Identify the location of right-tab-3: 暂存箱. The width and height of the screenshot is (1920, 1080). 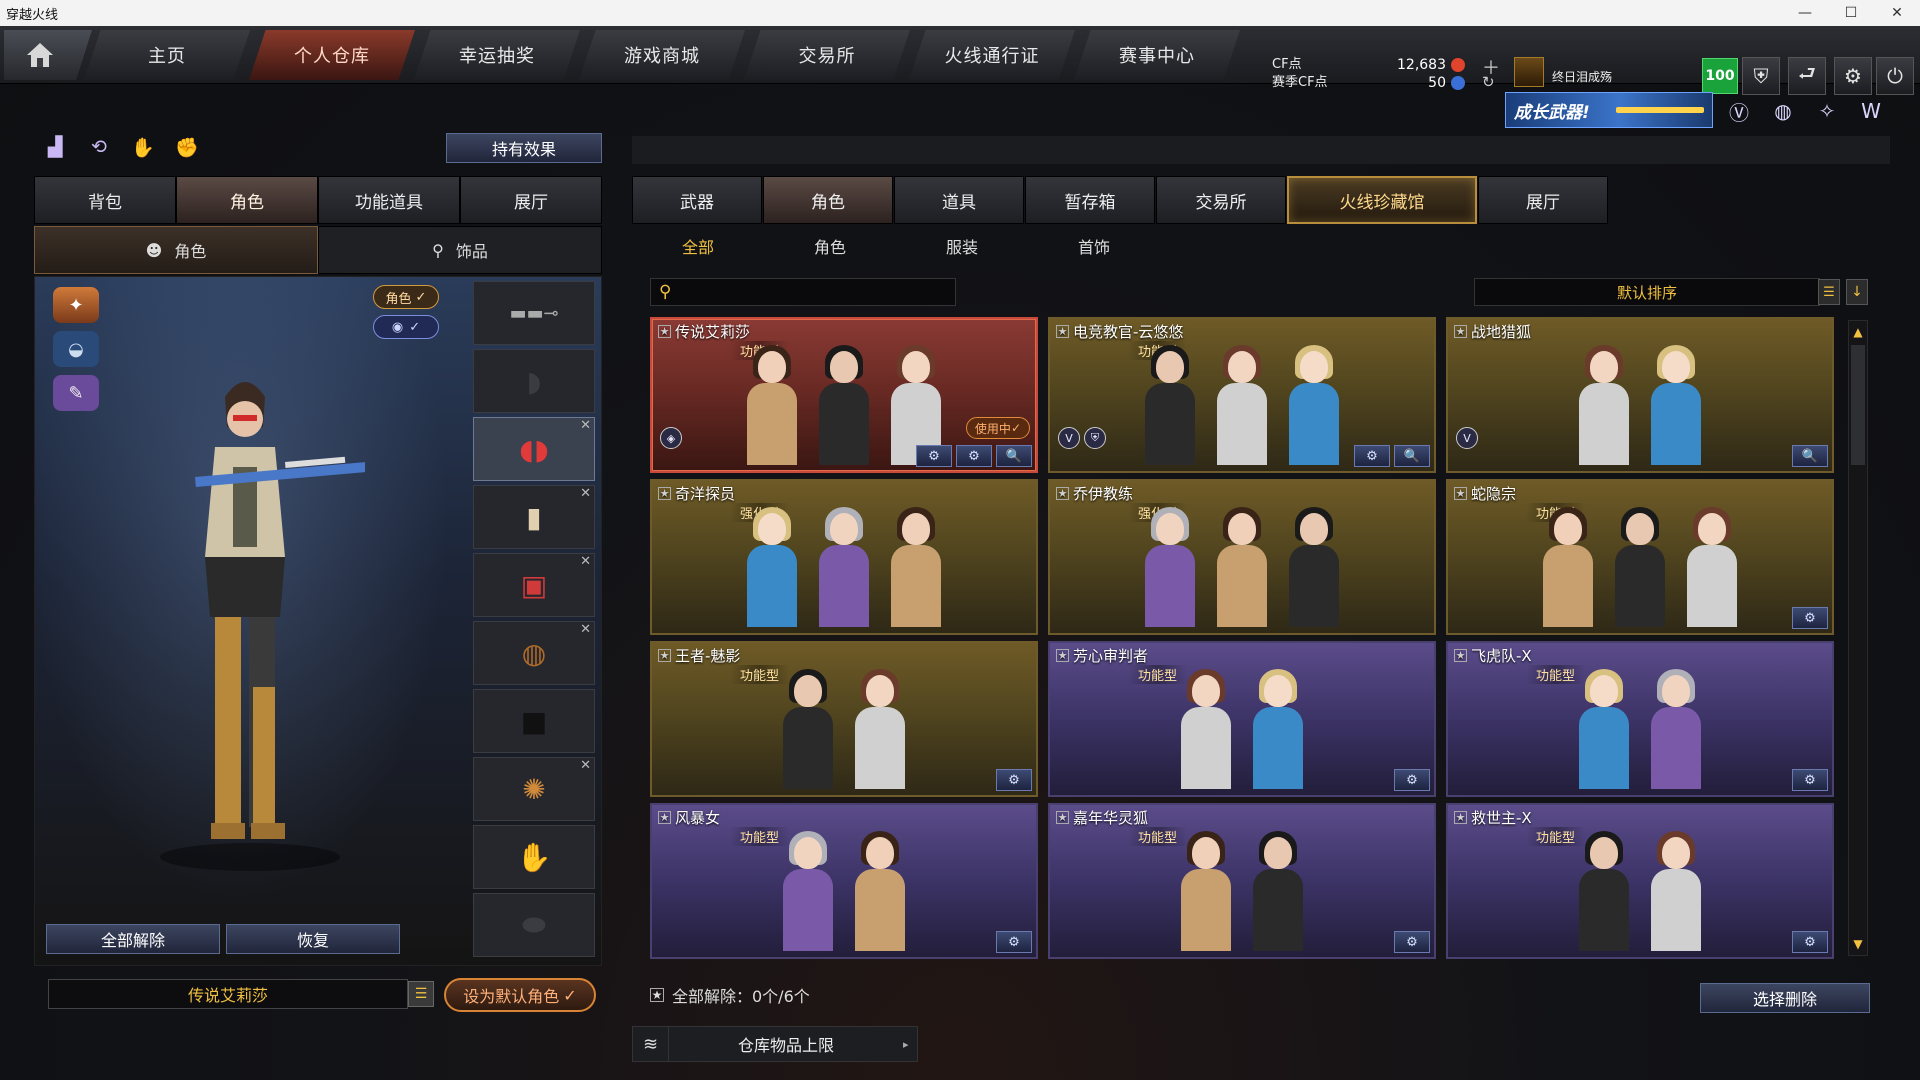
(1090, 200).